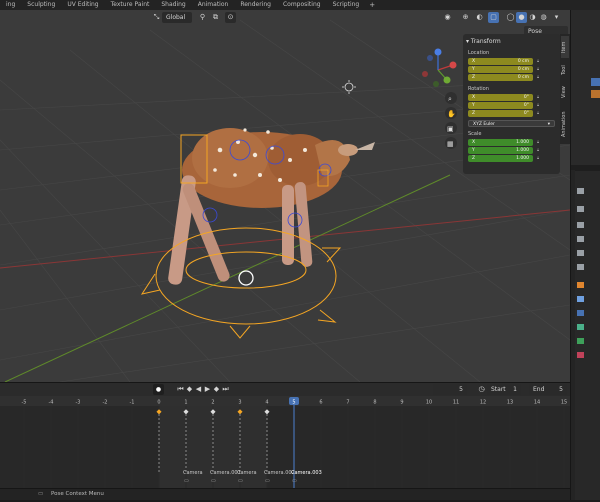 This screenshot has width=600, height=502. Describe the element at coordinates (580, 327) in the screenshot. I see `constraint-props-icon` at that location.